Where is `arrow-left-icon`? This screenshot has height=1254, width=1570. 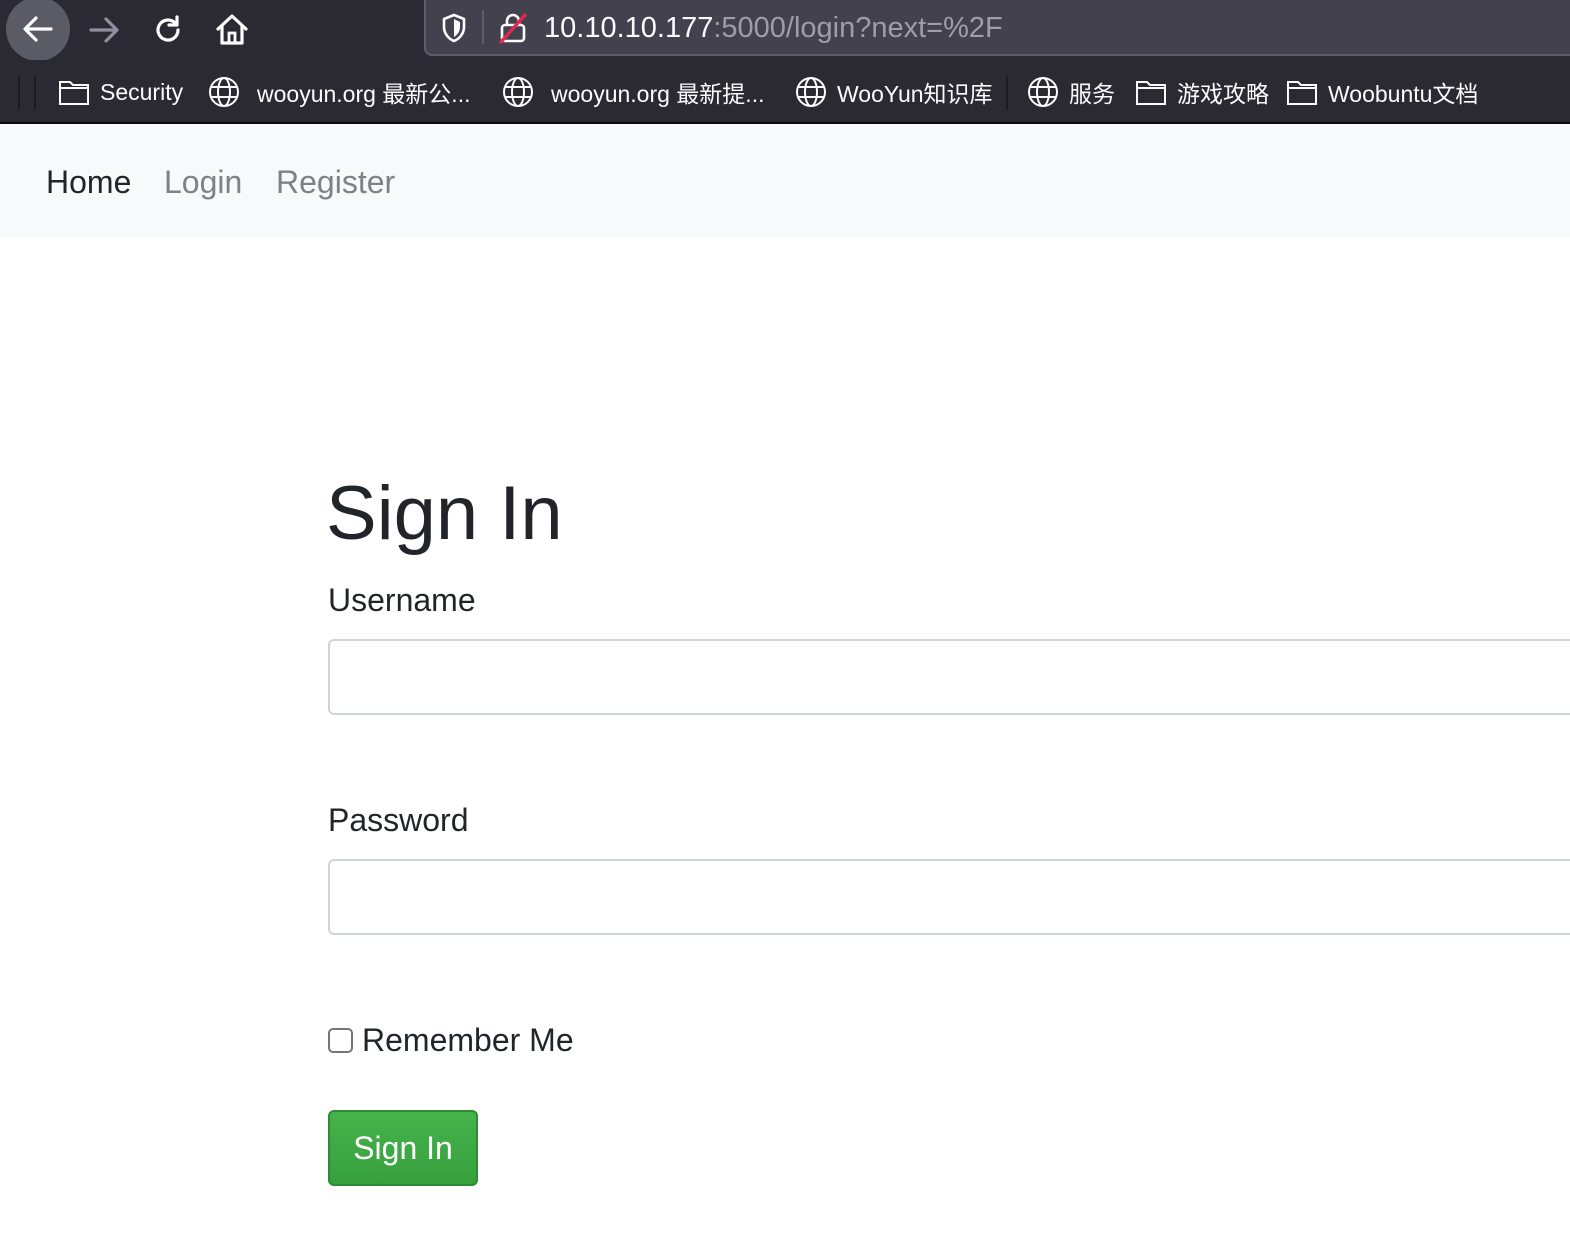
arrow-left-icon is located at coordinates (38, 29).